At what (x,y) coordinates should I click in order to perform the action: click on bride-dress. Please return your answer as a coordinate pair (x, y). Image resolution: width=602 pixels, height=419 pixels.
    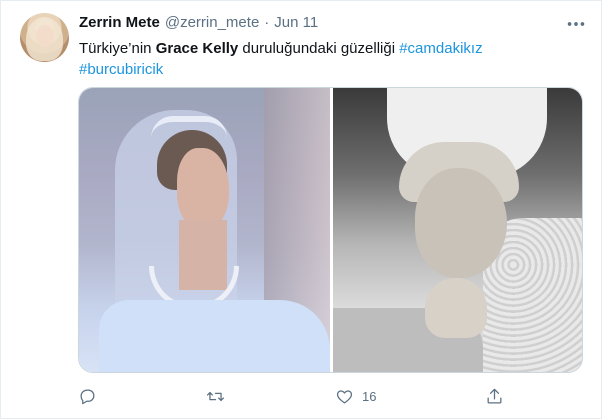
    Looking at the image, I should click on (214, 336).